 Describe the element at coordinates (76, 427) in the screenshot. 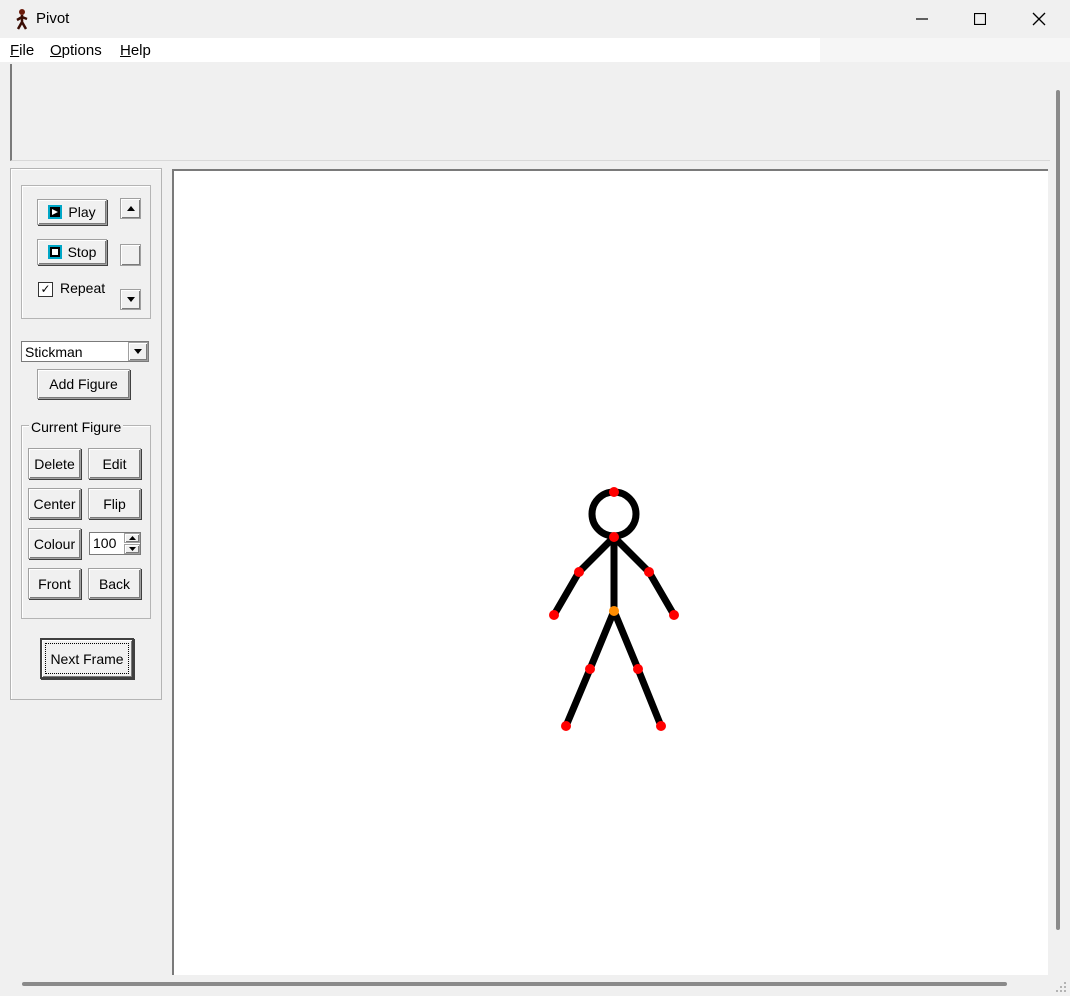

I see `current-figure-legend: Current Figure` at that location.